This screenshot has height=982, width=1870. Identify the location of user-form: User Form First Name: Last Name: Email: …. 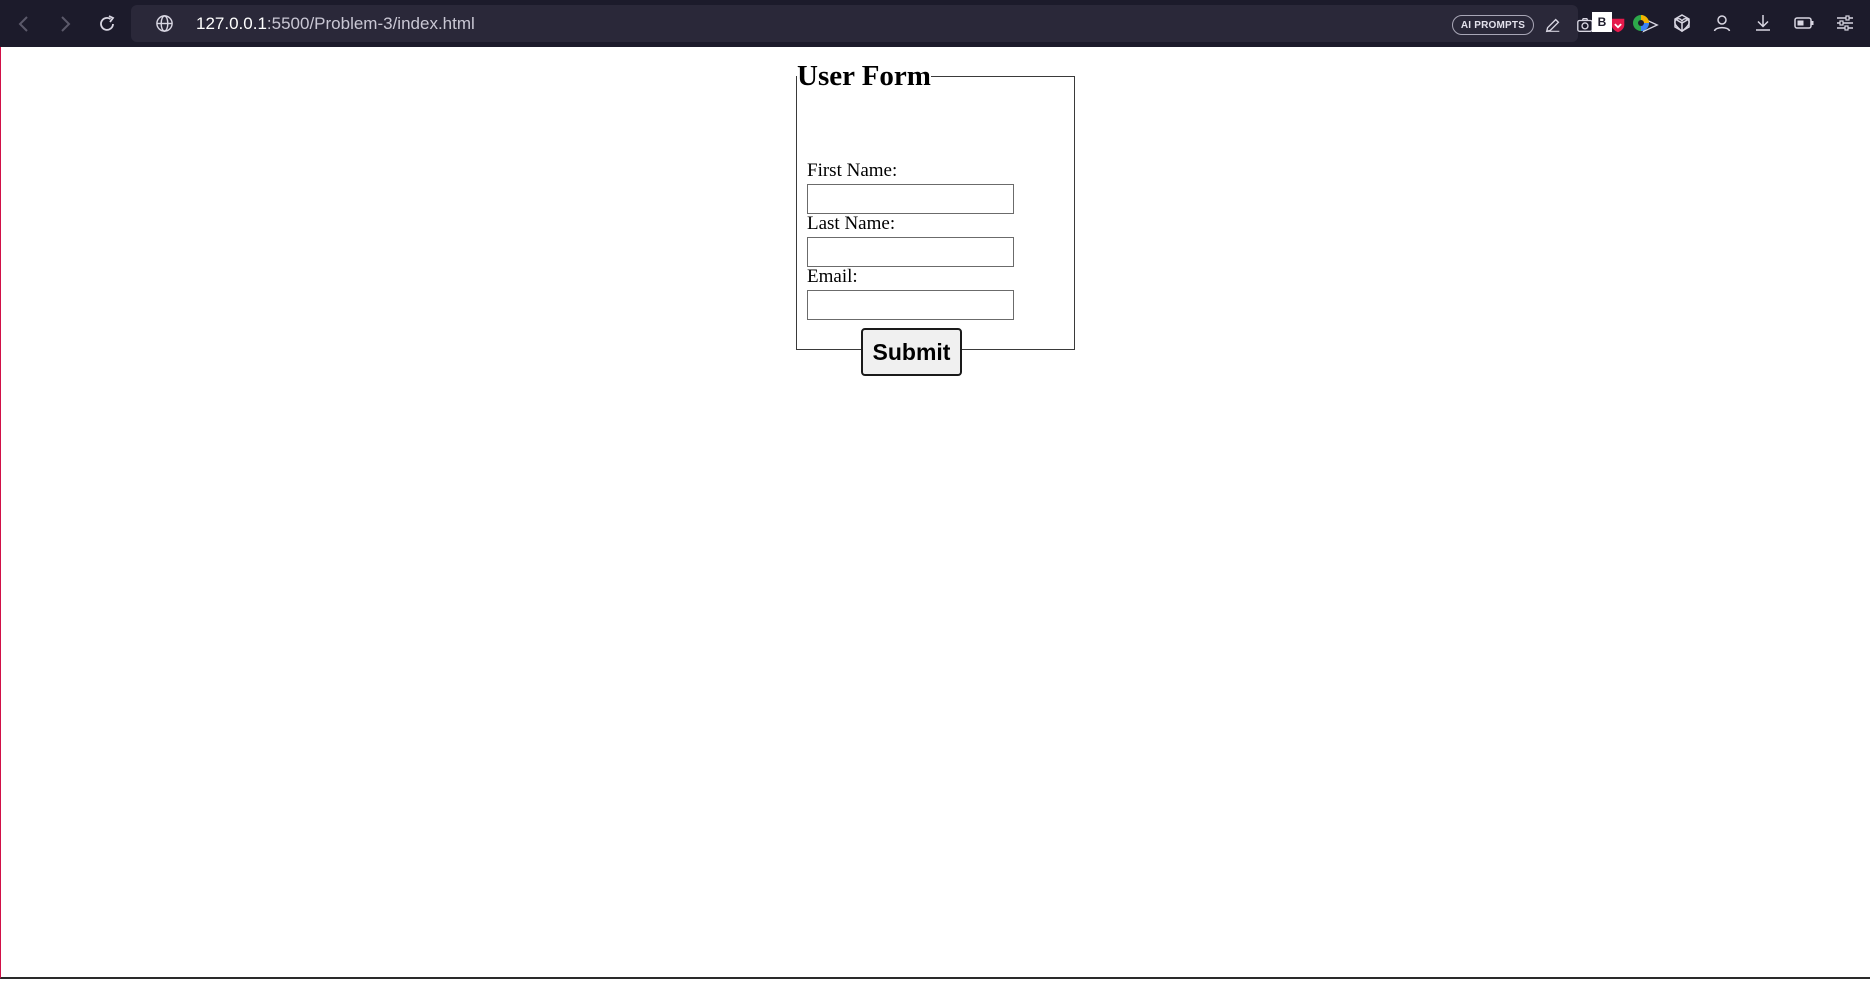
(935, 218).